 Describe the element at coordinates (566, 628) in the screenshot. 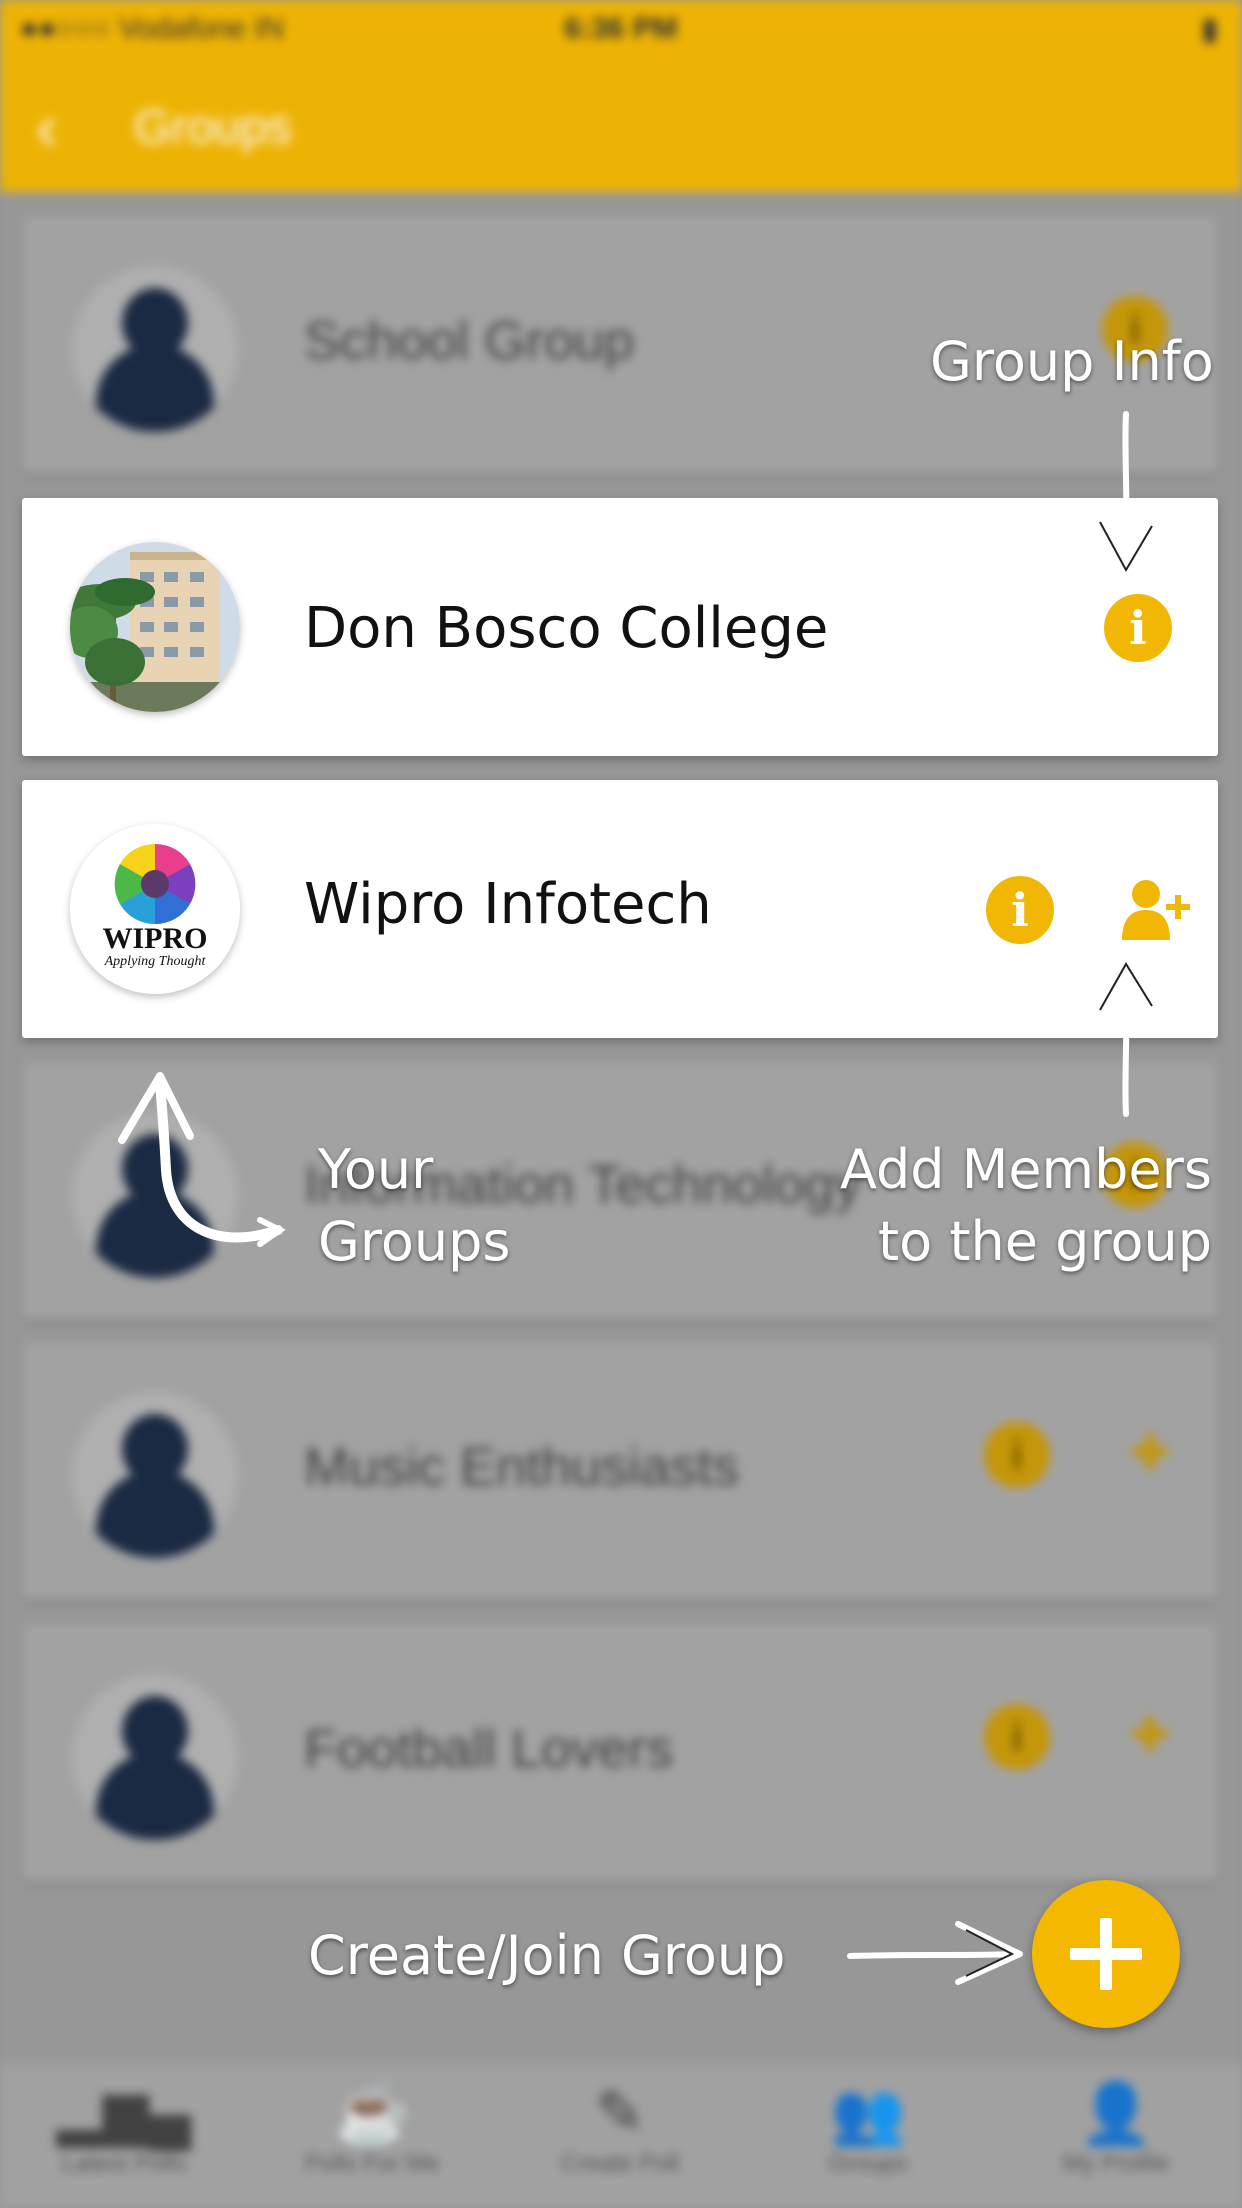

I see `group-name: Don Bosco College` at that location.